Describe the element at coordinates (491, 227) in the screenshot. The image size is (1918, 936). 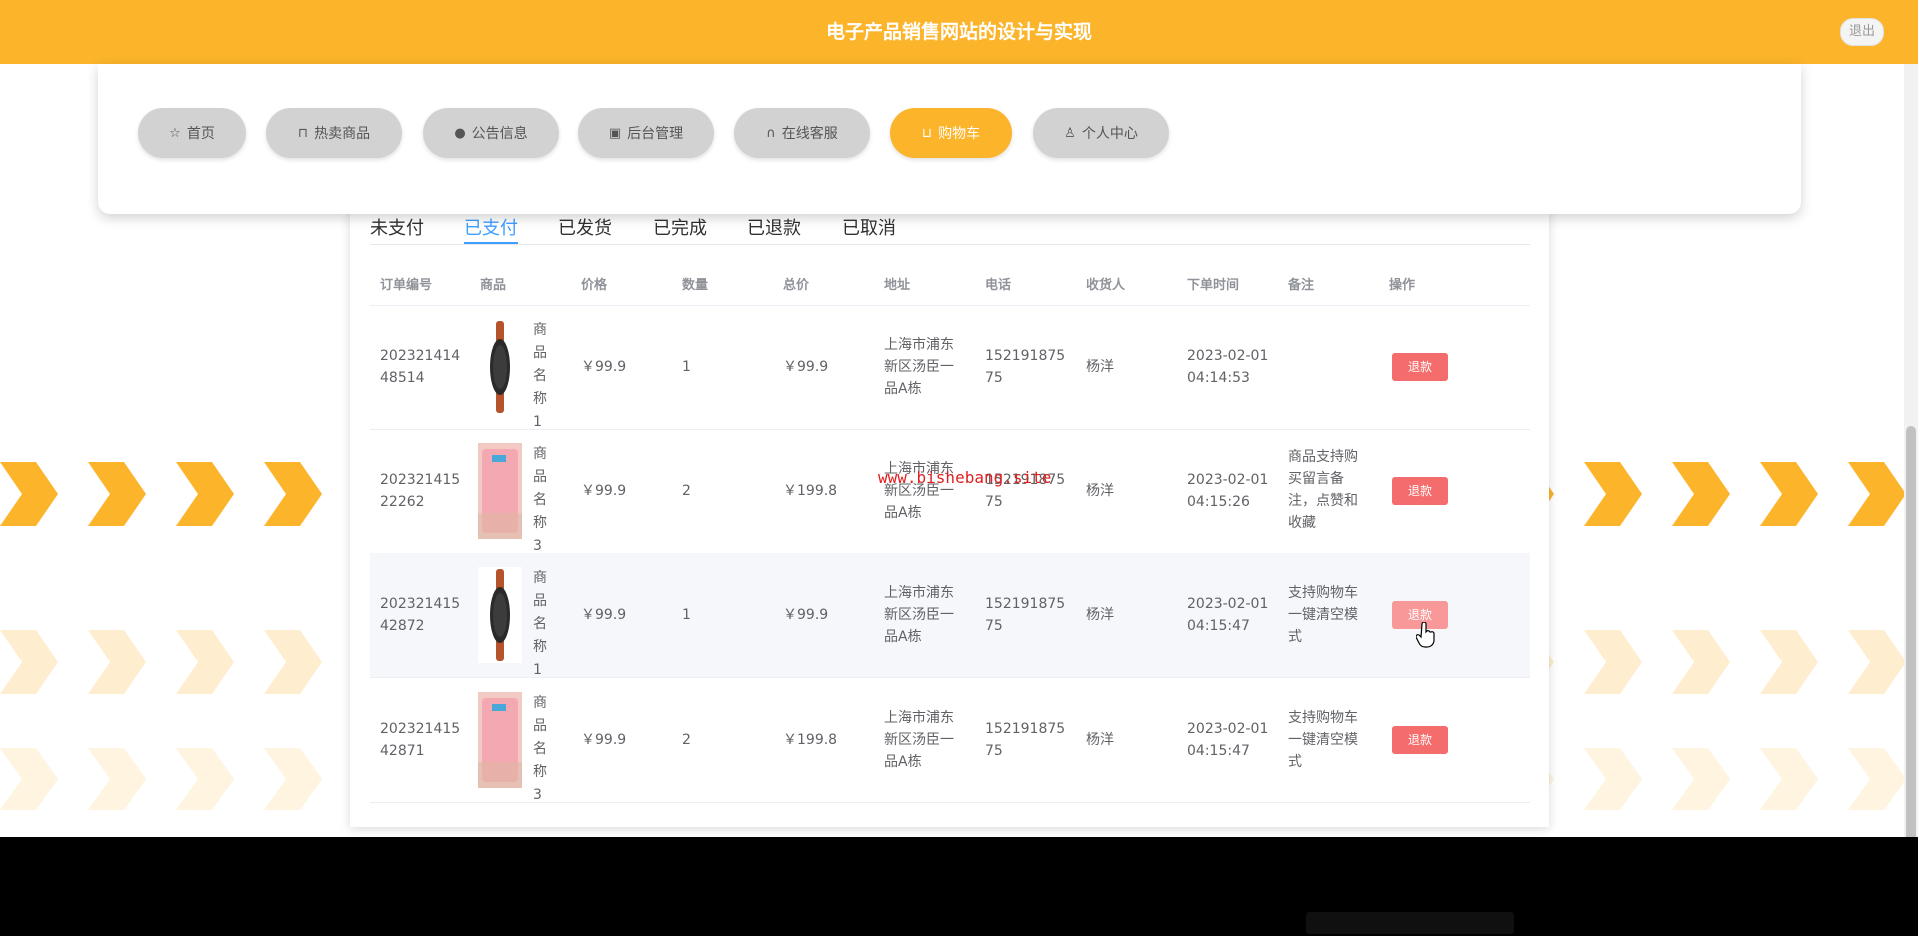
I see `tab-1: 已支付` at that location.